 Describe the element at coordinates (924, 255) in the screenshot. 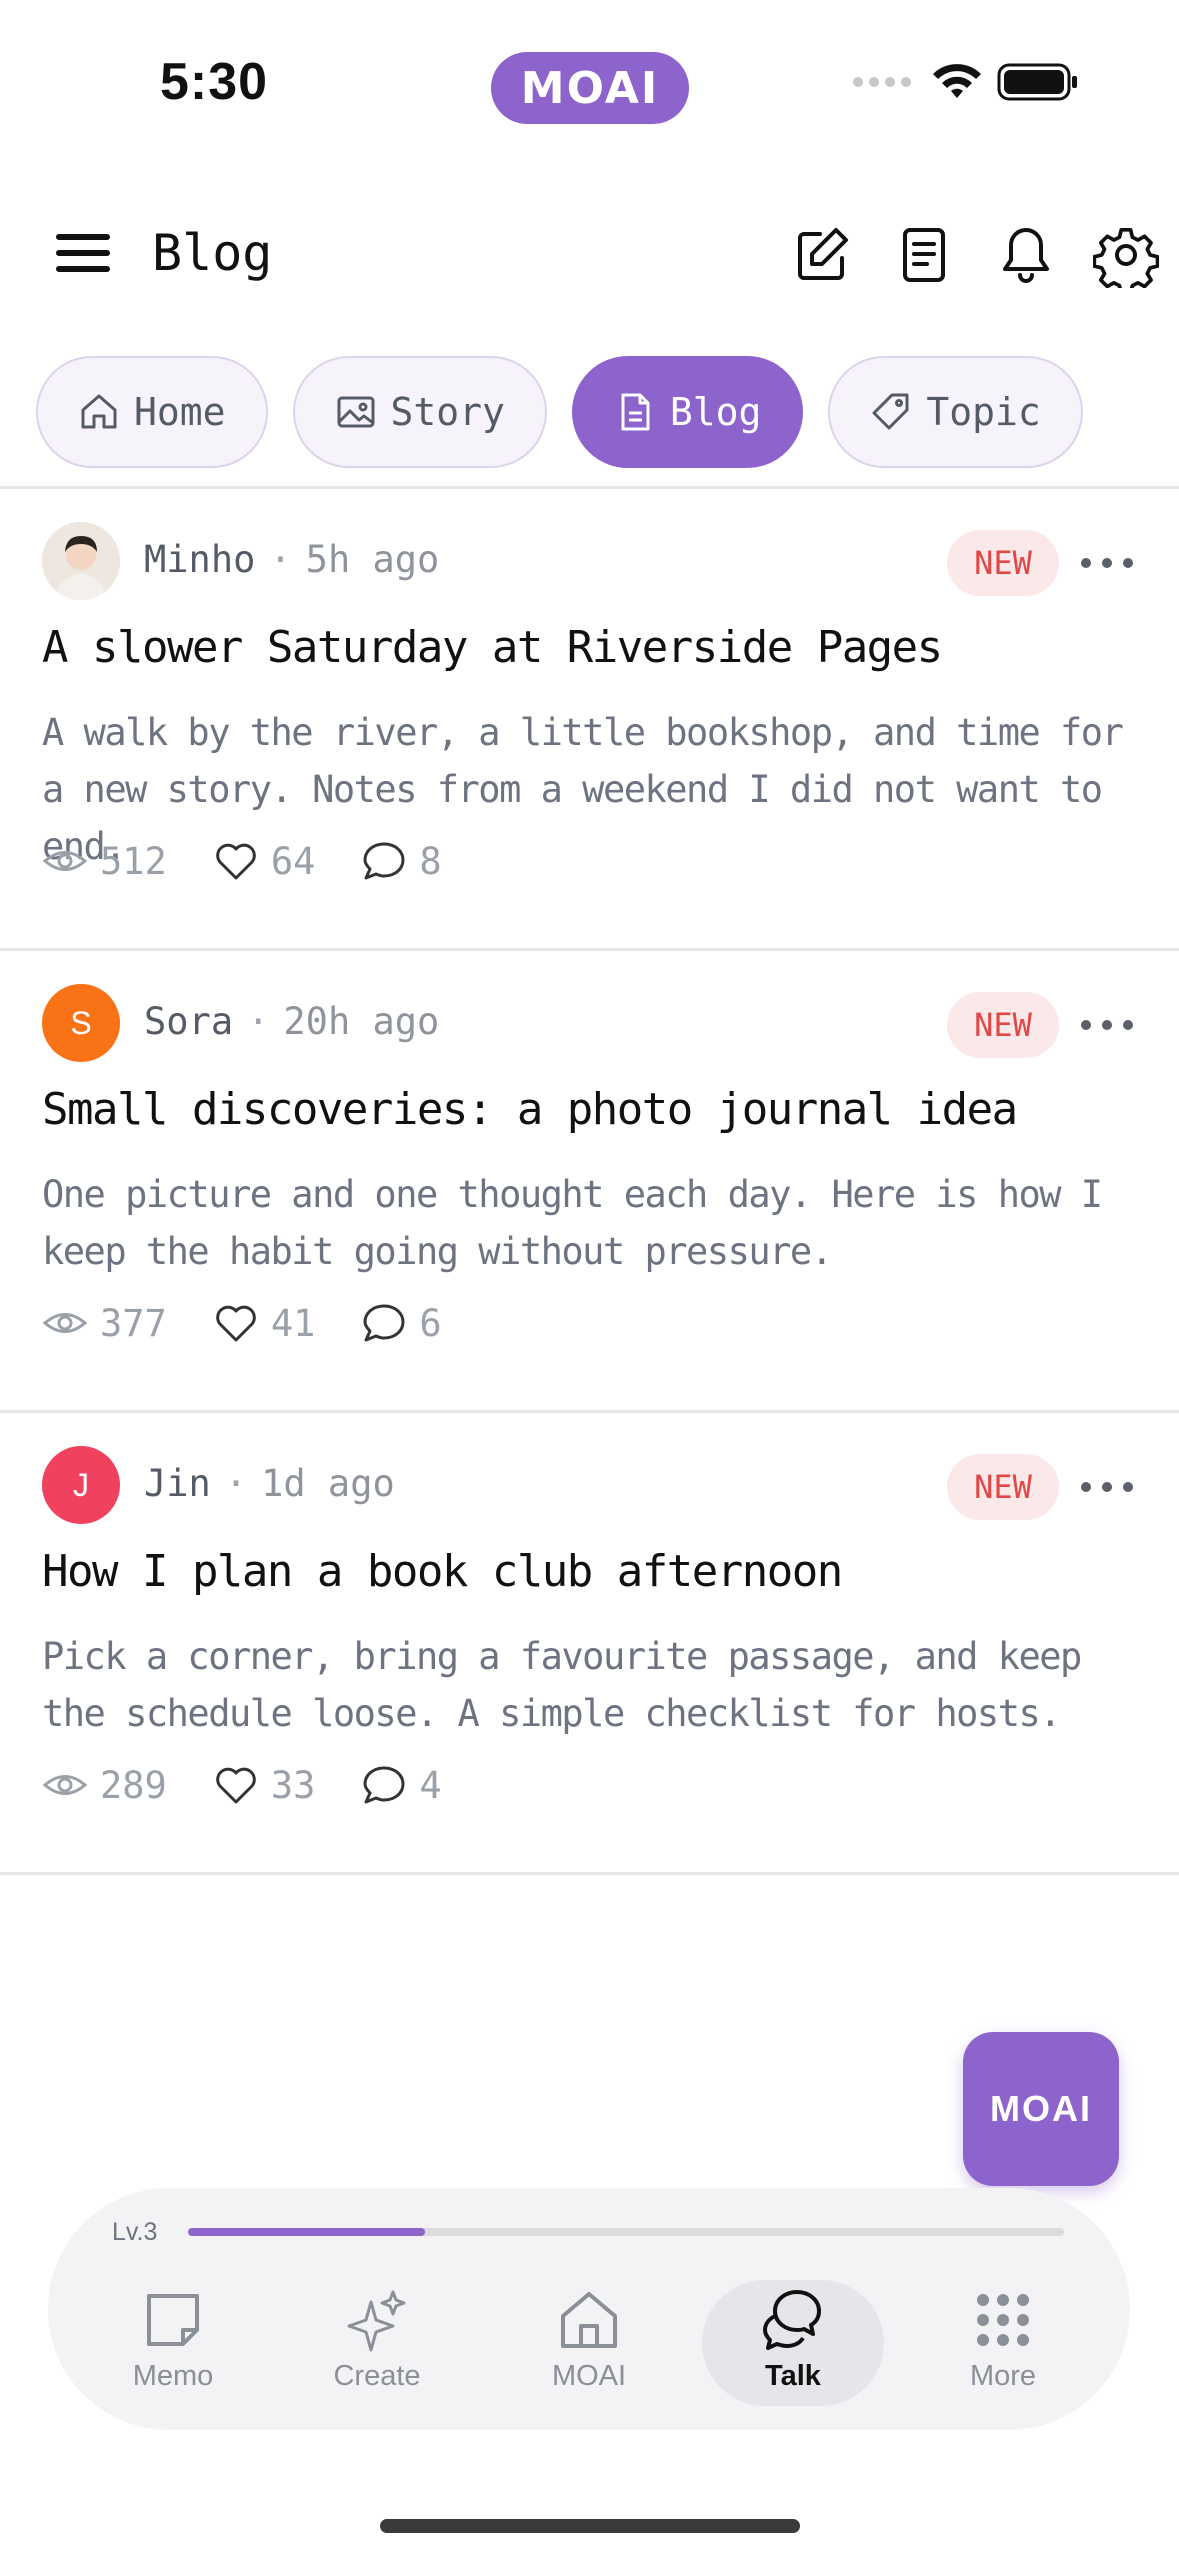

I see `notes-icon` at that location.